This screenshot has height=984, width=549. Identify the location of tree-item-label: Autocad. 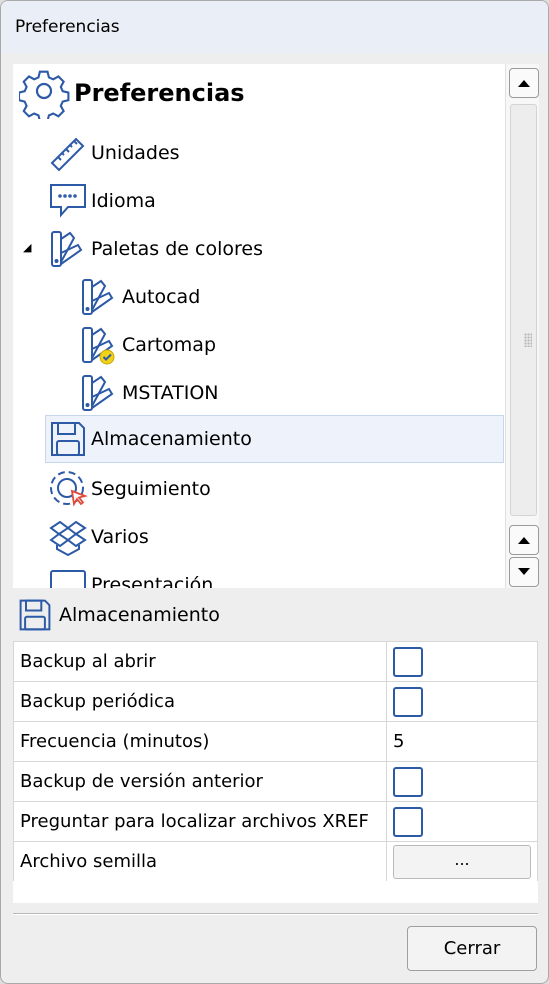
(161, 297).